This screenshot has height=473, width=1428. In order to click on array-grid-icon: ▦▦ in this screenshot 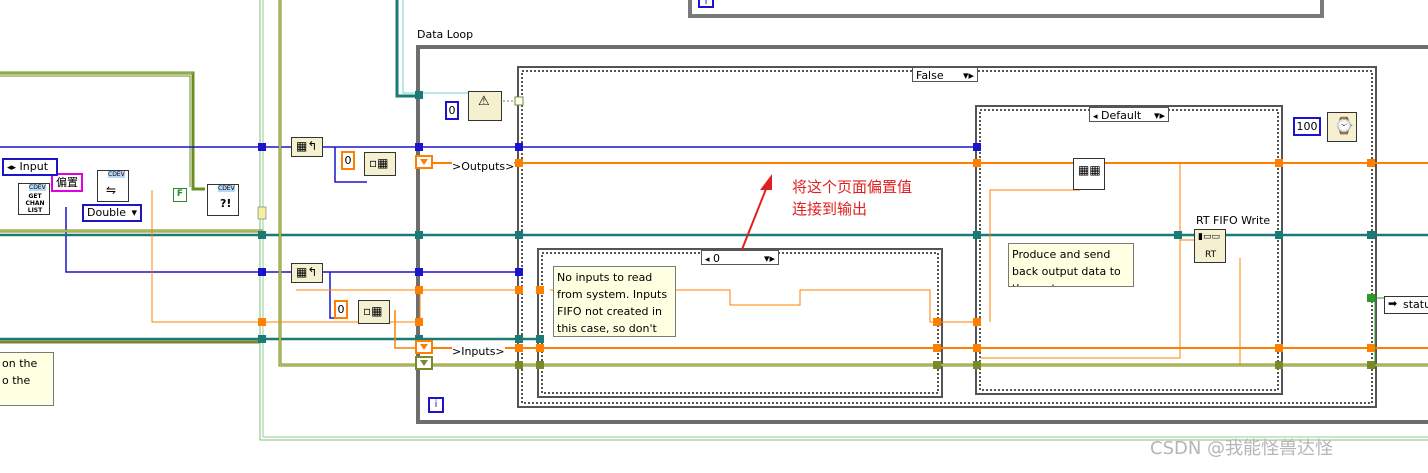, I will do `click(1089, 170)`.